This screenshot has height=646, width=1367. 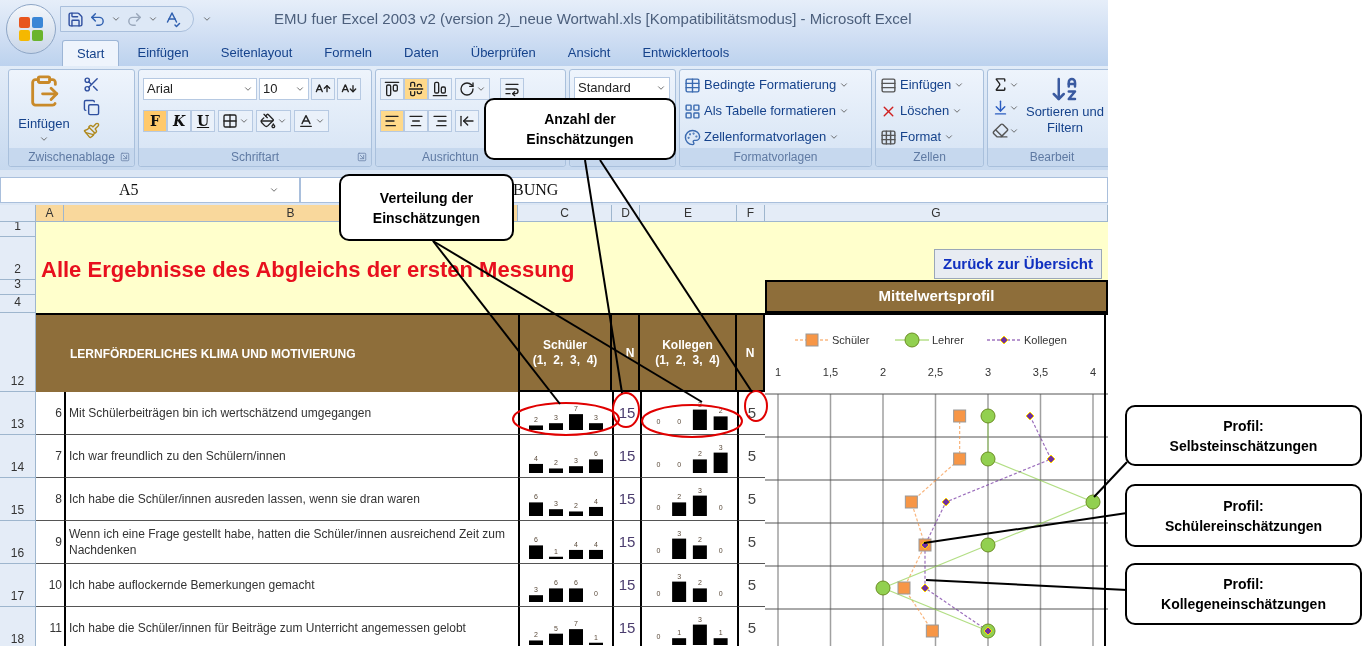 What do you see at coordinates (270, 89) in the screenshot?
I see `font-size: 10` at bounding box center [270, 89].